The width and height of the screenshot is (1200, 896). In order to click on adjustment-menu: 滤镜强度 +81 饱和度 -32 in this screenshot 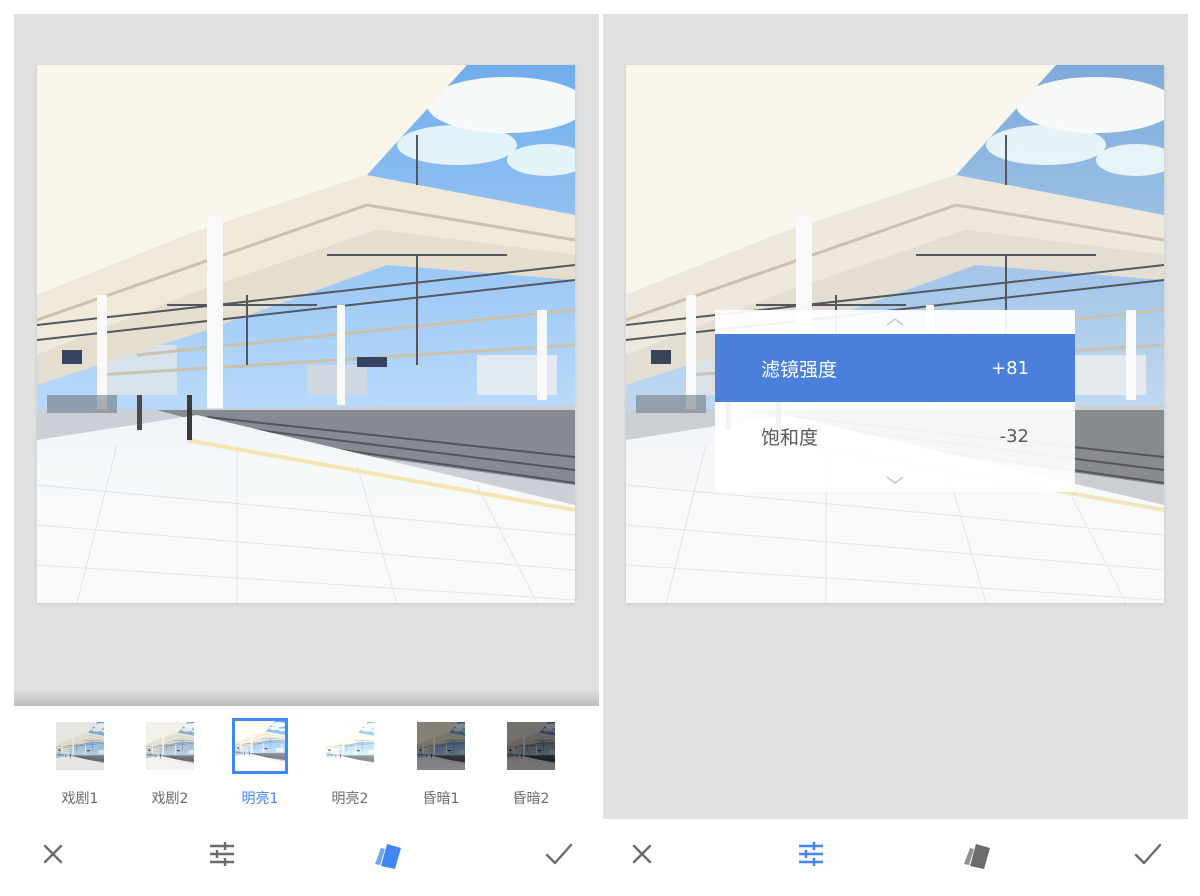, I will do `click(895, 401)`.